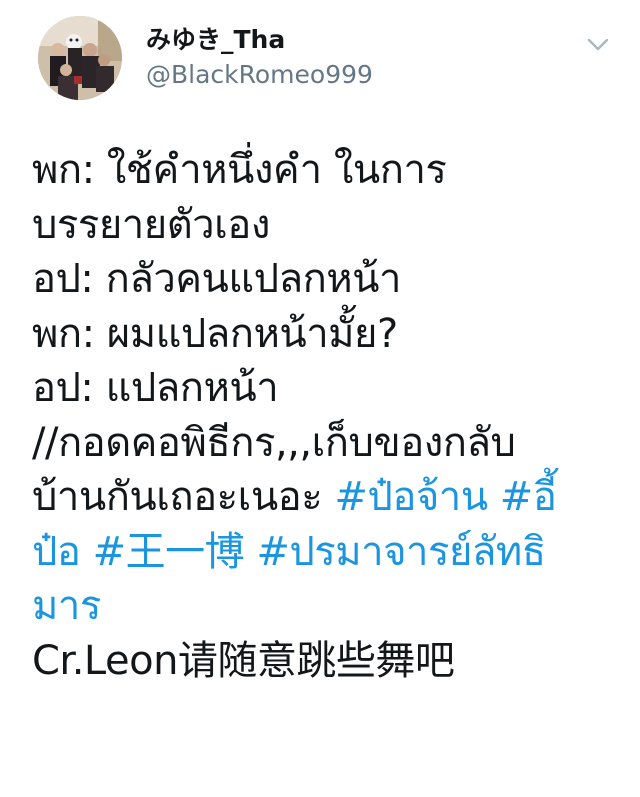 The width and height of the screenshot is (640, 797). I want to click on hashtag-link: #ป๋อจ้าน, so click(411, 497).